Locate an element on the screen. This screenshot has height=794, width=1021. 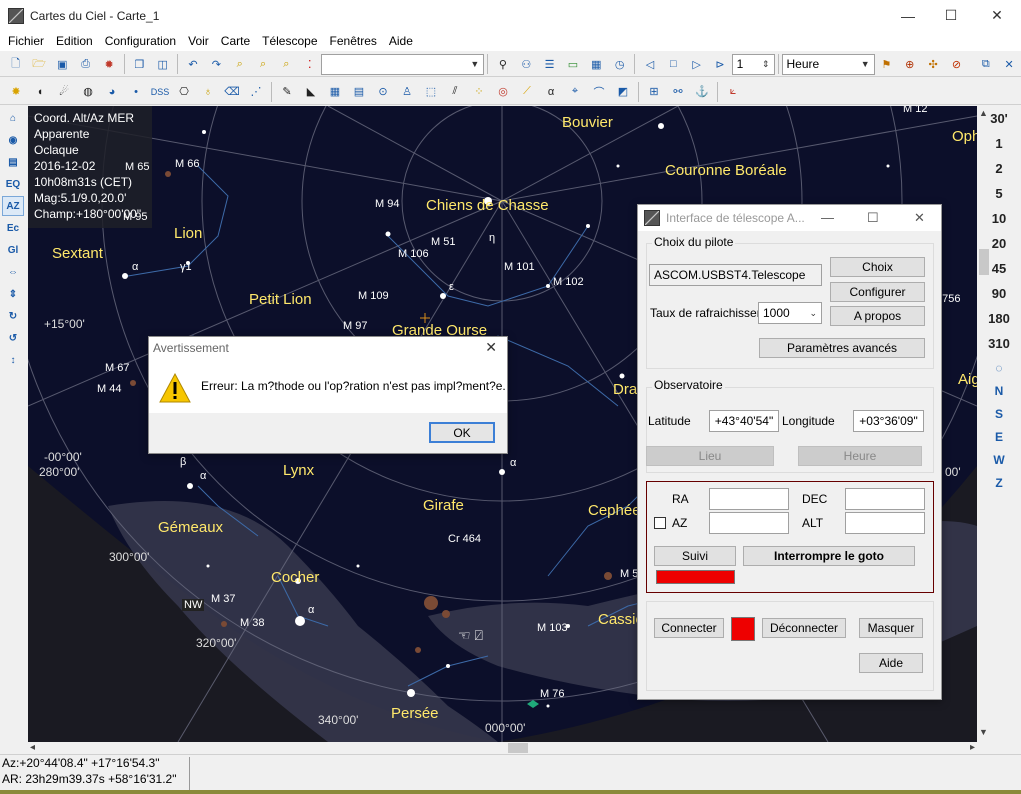
globe-icon: ◉ is located at coordinates (13, 140).